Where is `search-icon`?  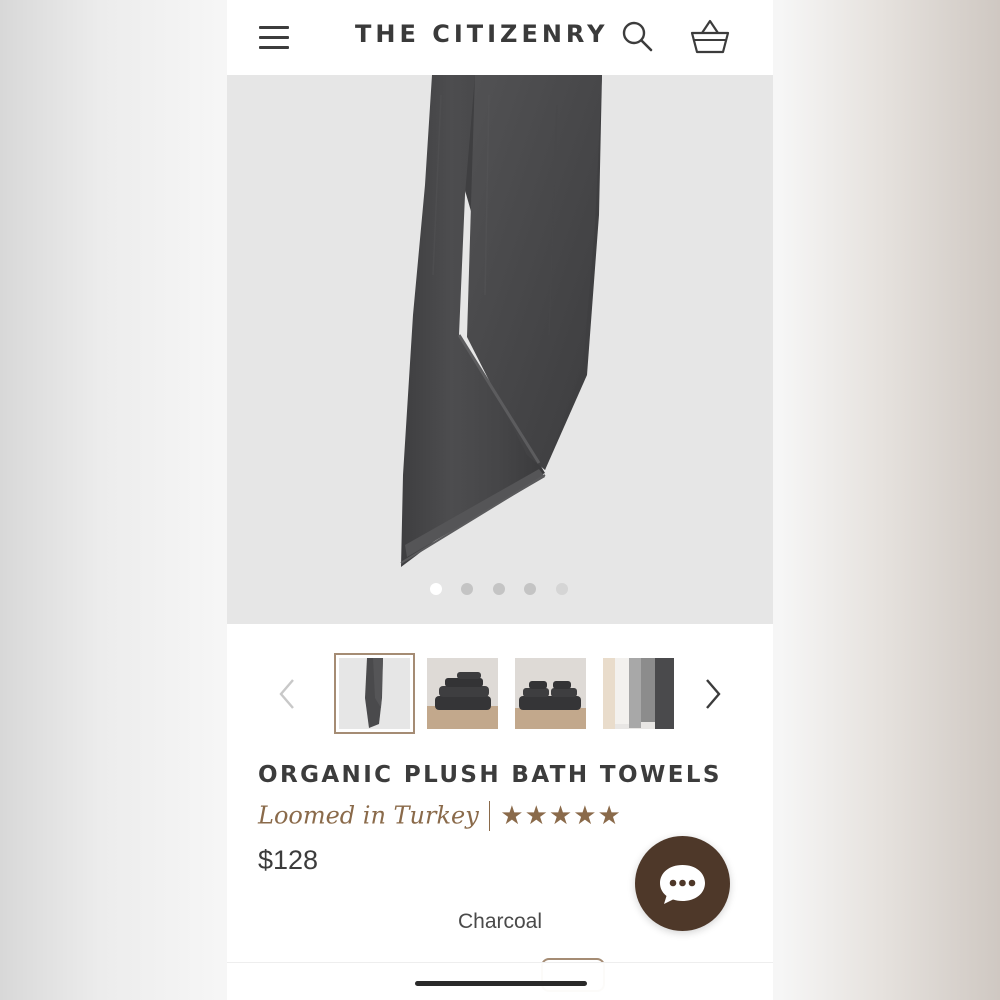
search-icon is located at coordinates (637, 36).